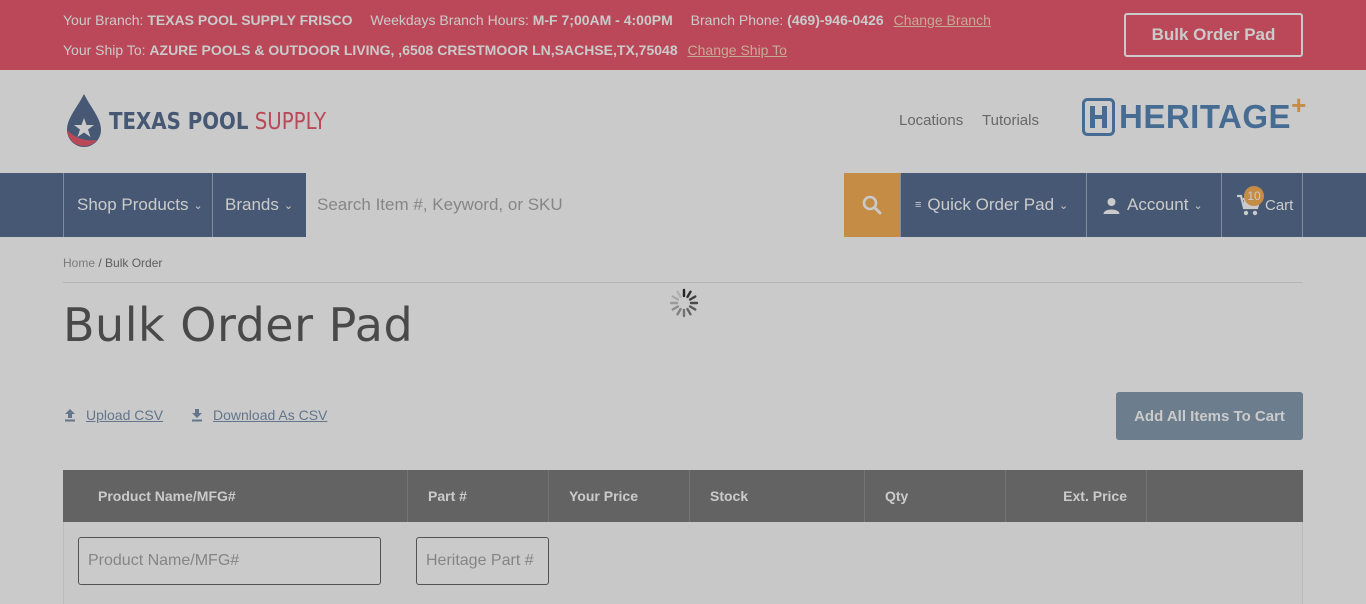 The width and height of the screenshot is (1366, 604). I want to click on hours-label: Weekdays Branch Hours:, so click(449, 20).